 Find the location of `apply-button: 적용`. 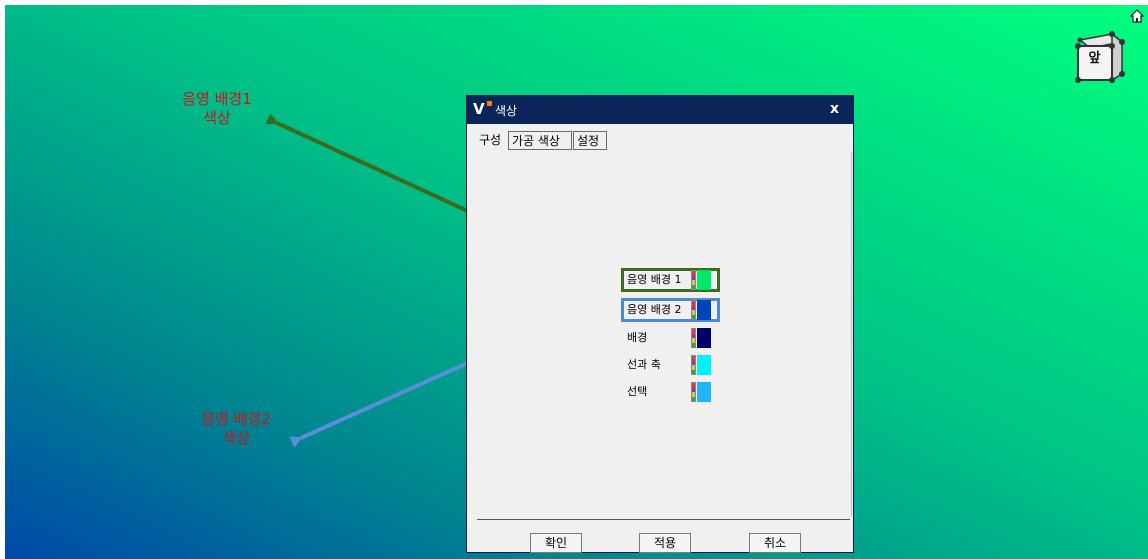

apply-button: 적용 is located at coordinates (665, 543).